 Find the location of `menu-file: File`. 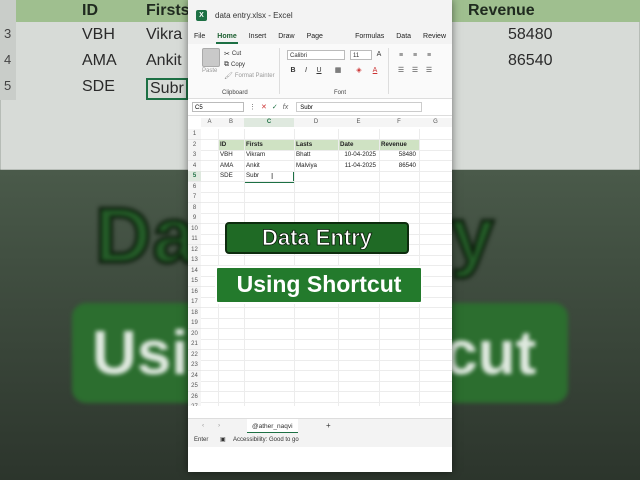

menu-file: File is located at coordinates (199, 37).